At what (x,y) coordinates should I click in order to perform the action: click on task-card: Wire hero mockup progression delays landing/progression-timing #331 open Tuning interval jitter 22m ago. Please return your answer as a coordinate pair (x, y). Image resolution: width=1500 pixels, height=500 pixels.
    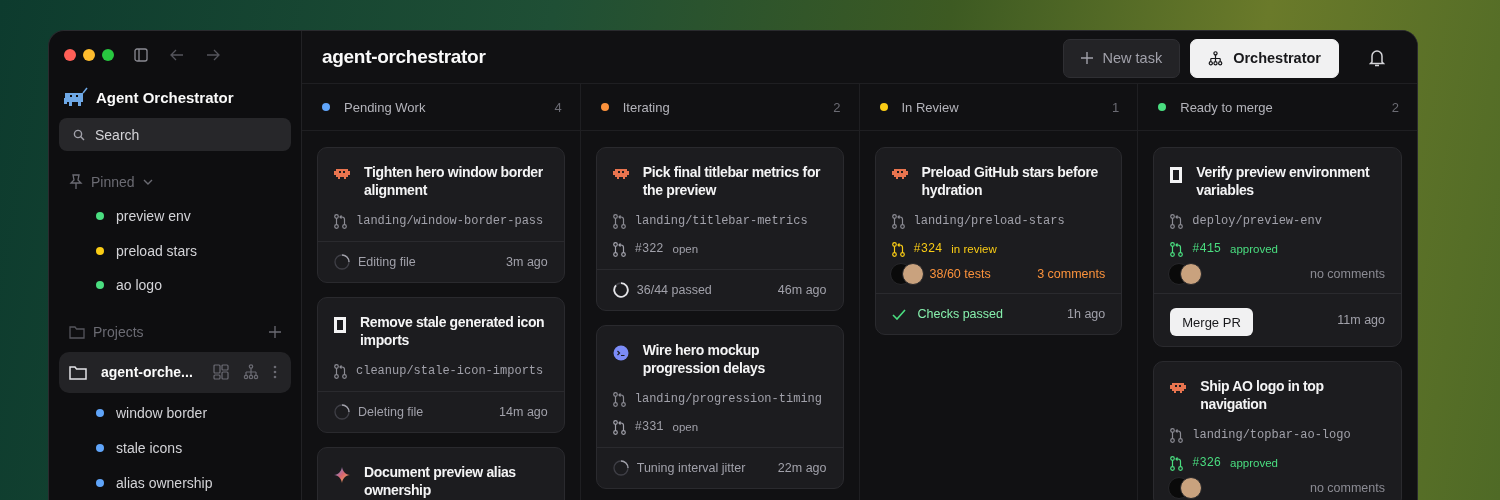
    Looking at the image, I should click on (719, 407).